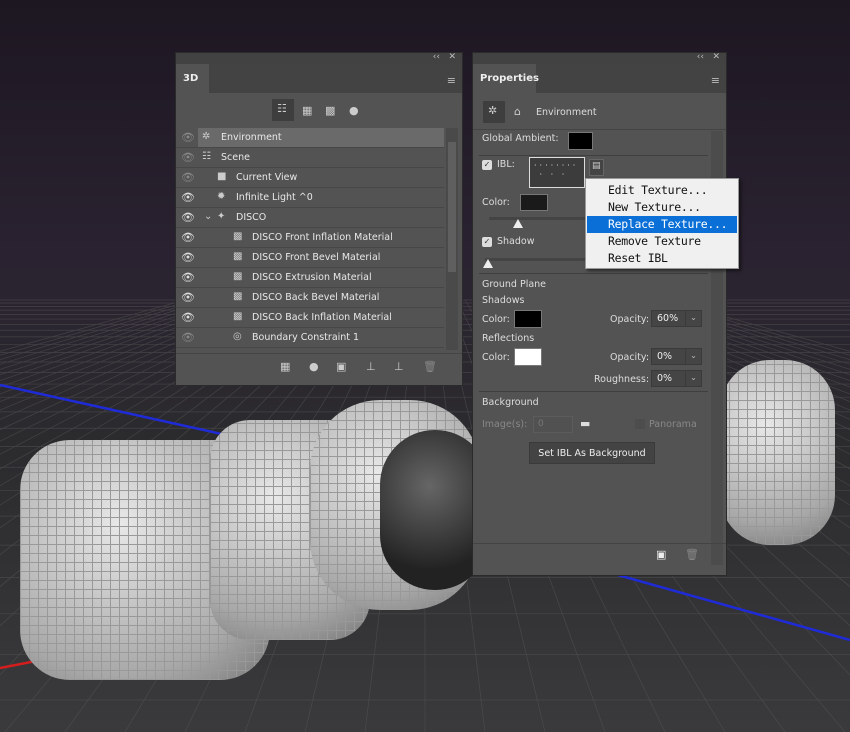 Image resolution: width=850 pixels, height=732 pixels. I want to click on ibl-intensity-thumb, so click(518, 223).